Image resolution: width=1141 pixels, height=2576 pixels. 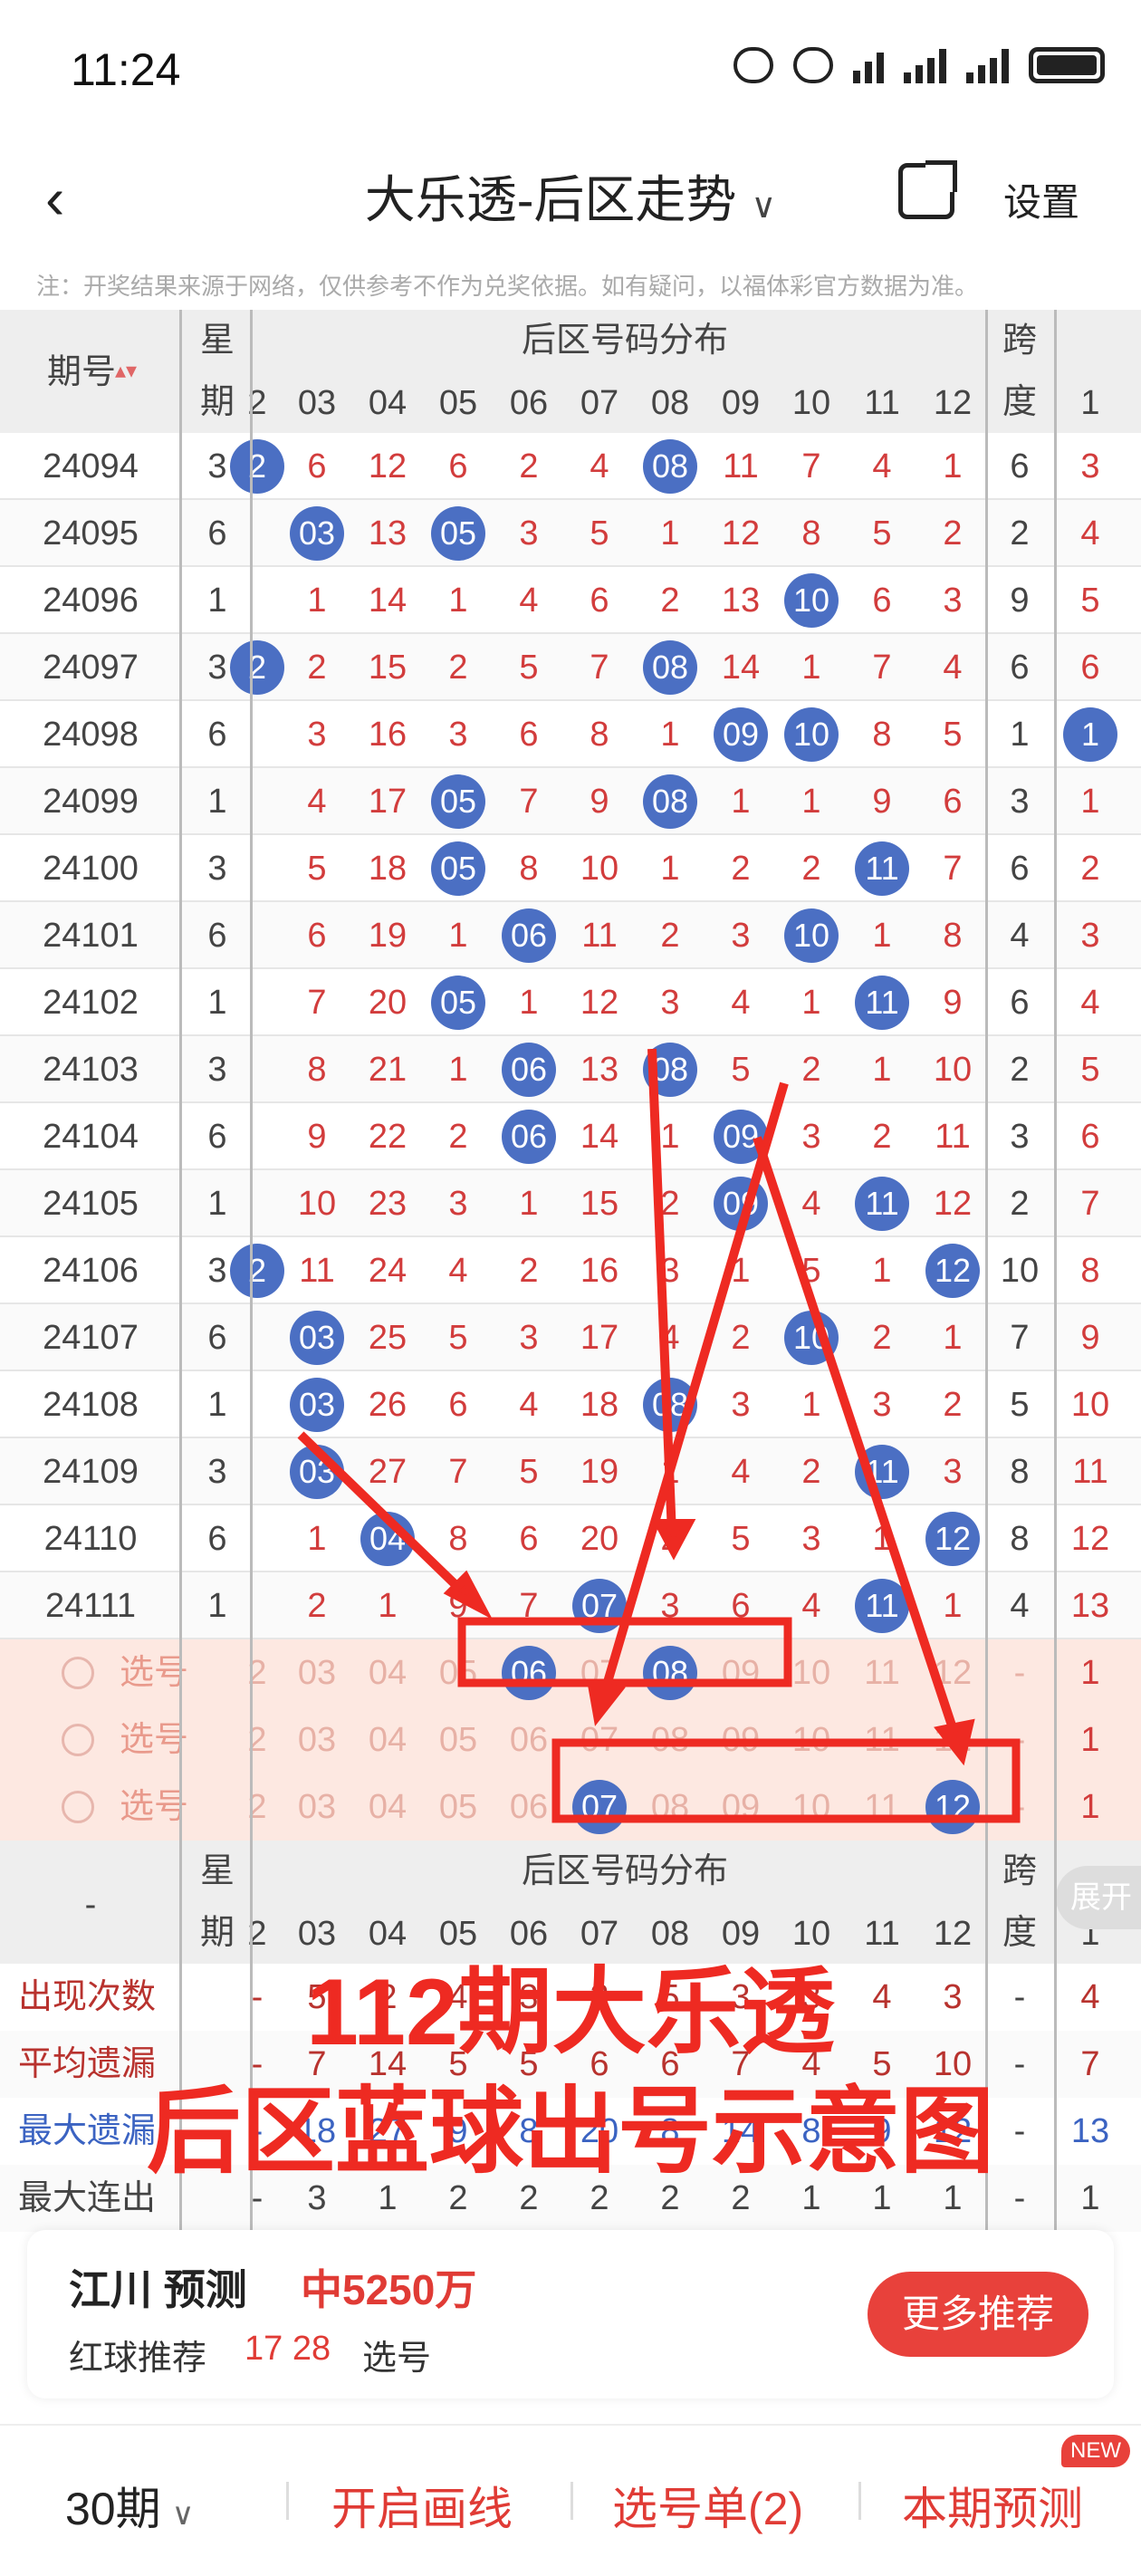 I want to click on header-span-2: 度, so click(x=1019, y=402).